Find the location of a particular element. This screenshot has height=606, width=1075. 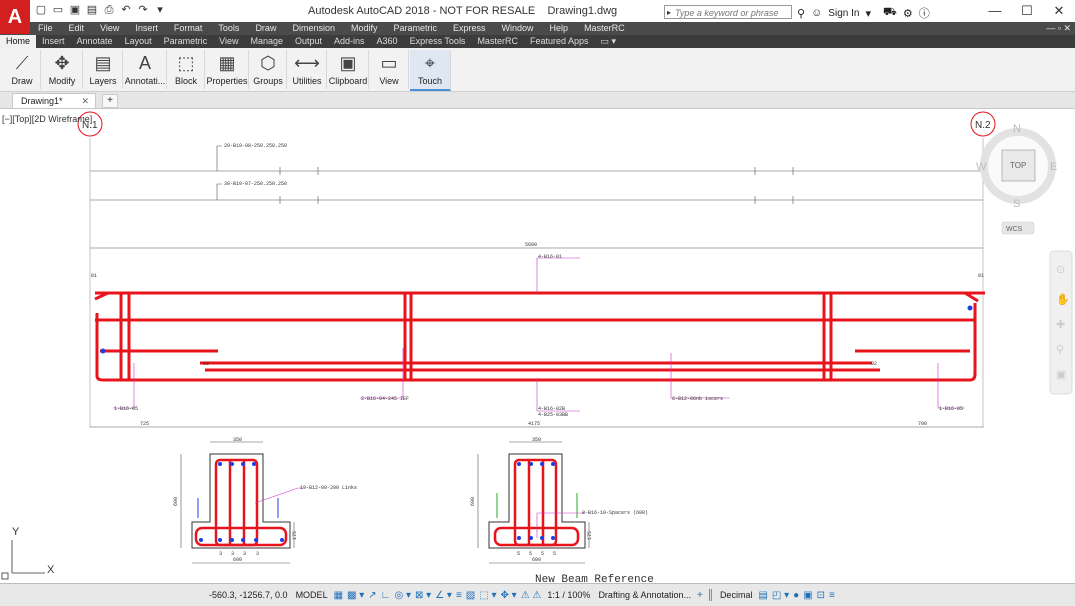

viewcube-south: S is located at coordinates (1016, 204).